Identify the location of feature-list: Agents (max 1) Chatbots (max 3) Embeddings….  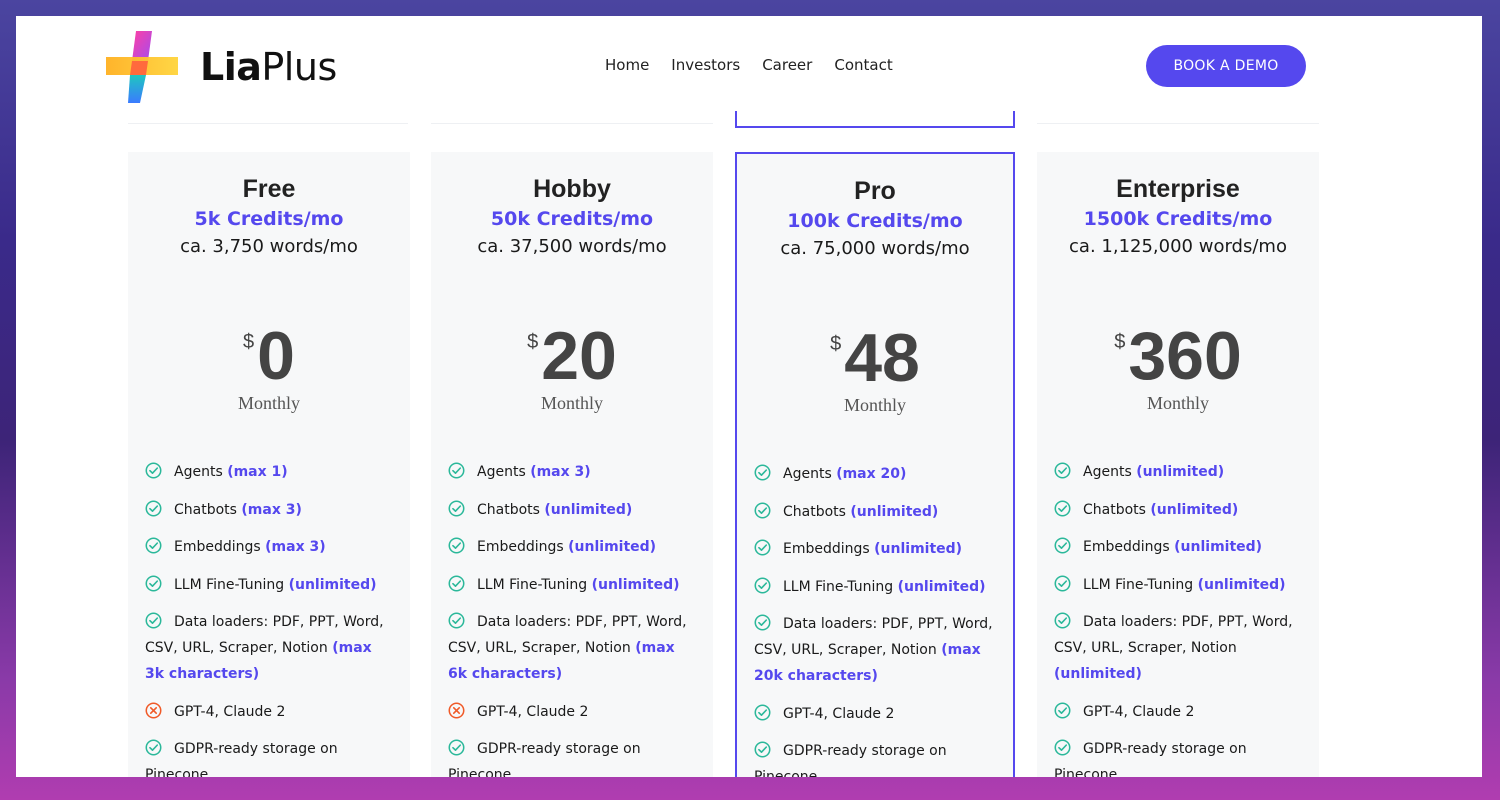
(269, 618).